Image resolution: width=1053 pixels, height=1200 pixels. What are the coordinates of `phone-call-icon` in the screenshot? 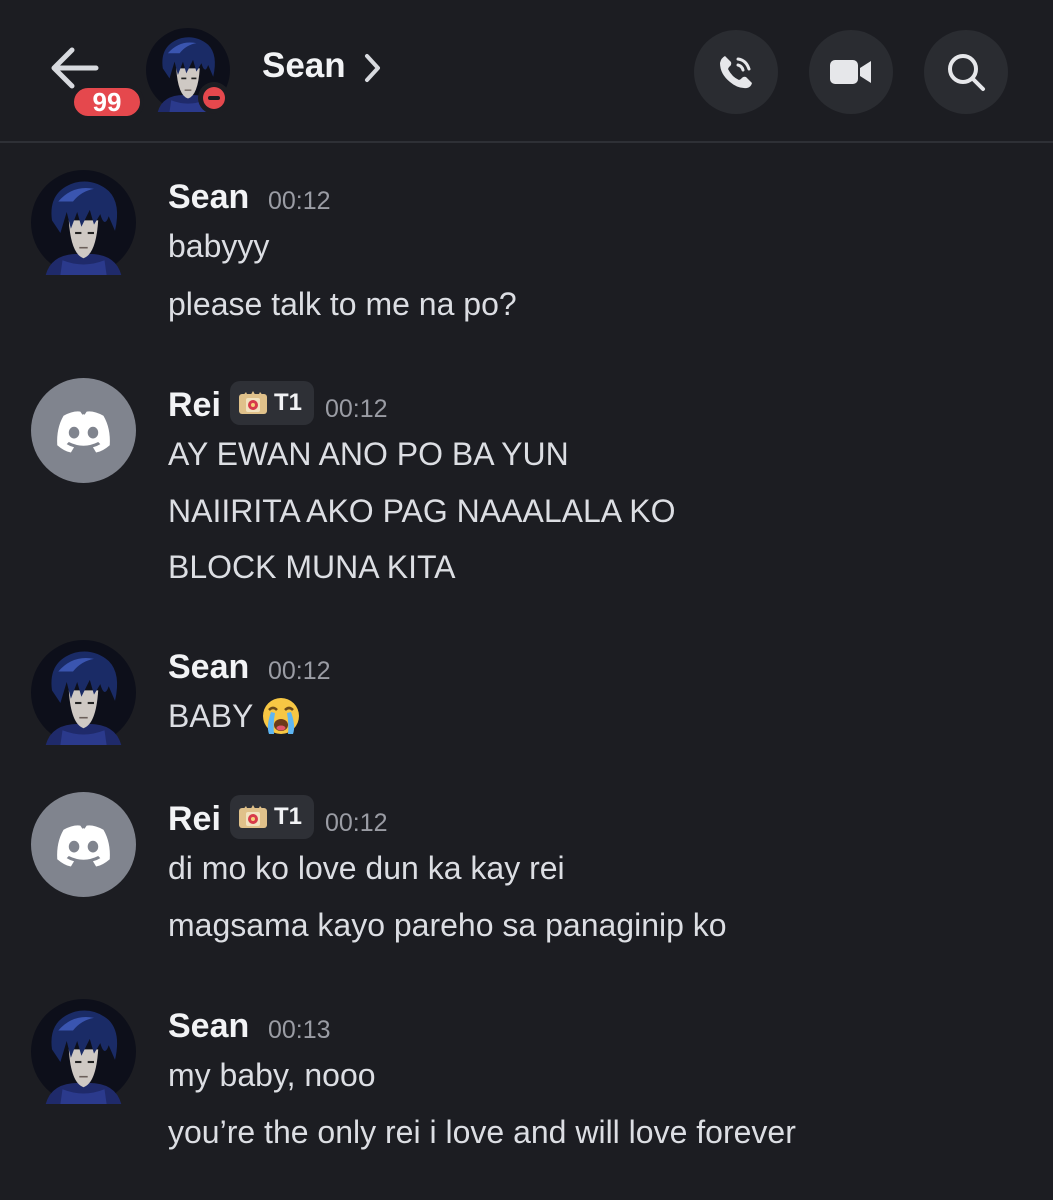 It's located at (736, 72).